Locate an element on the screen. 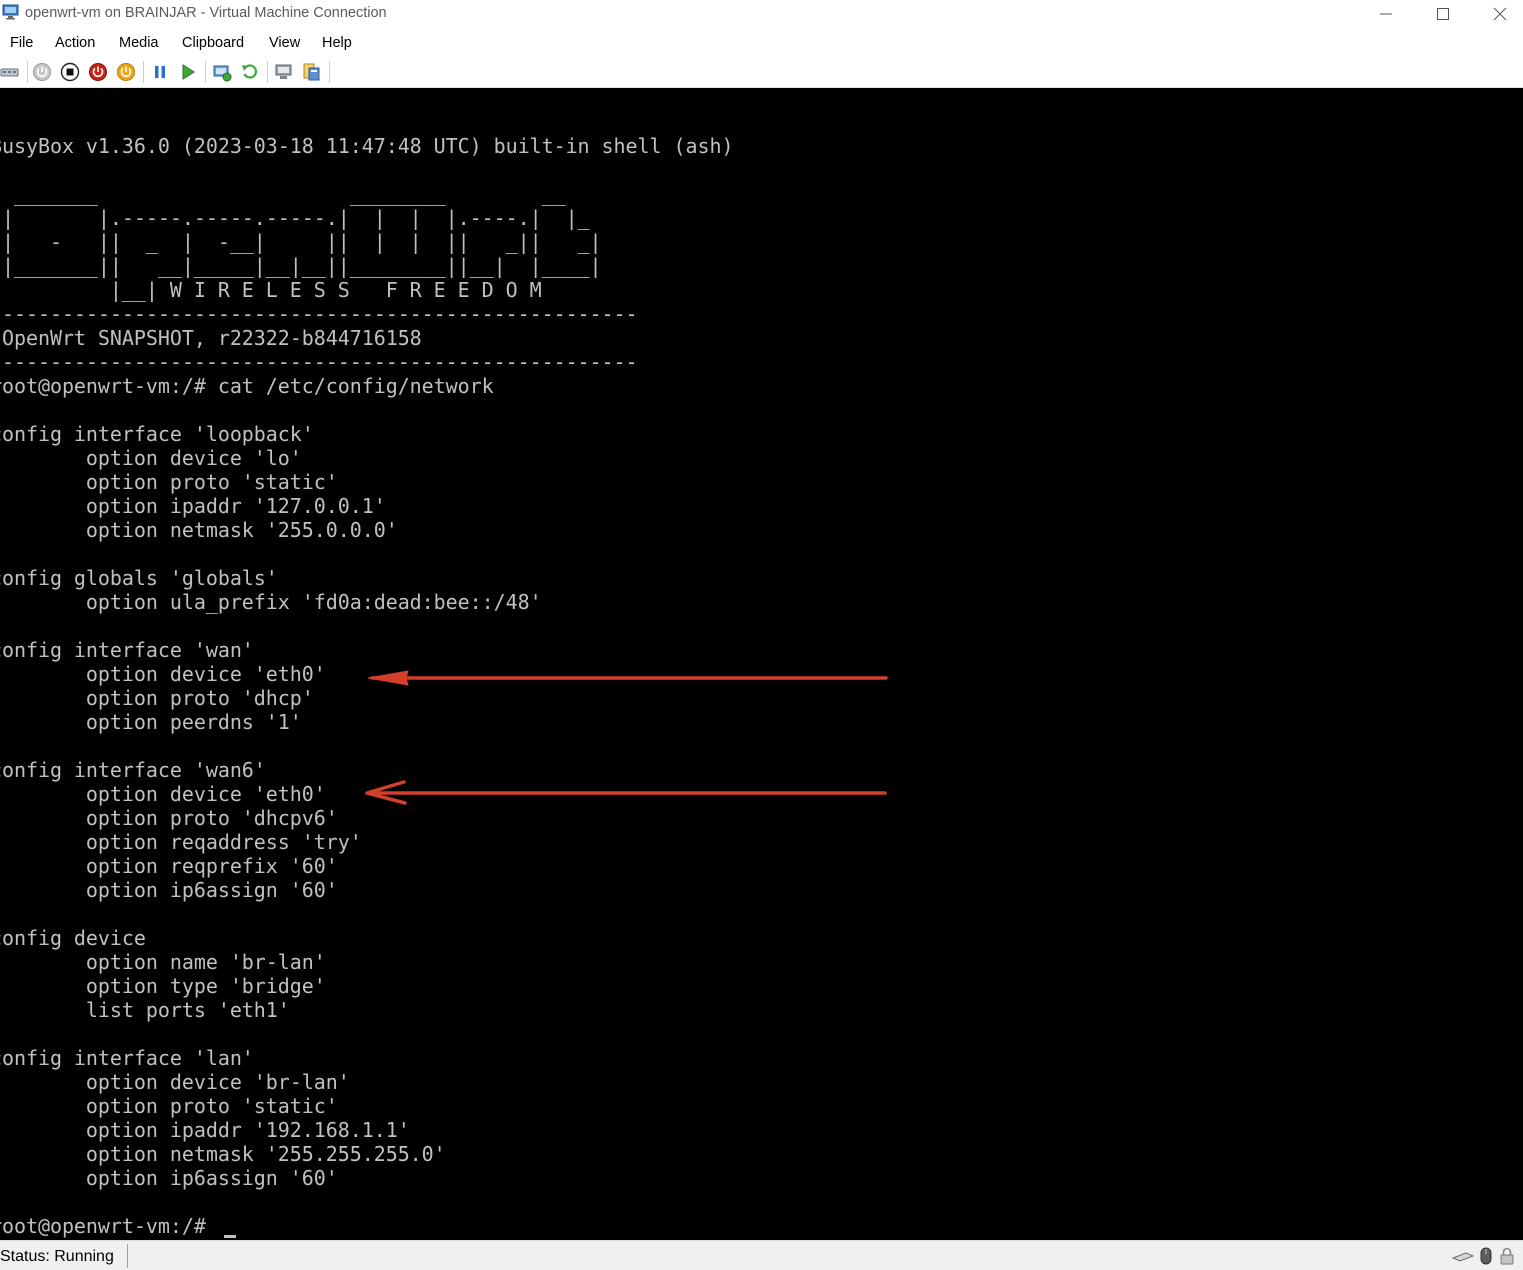 The width and height of the screenshot is (1523, 1270). toolbar is located at coordinates (761, 72).